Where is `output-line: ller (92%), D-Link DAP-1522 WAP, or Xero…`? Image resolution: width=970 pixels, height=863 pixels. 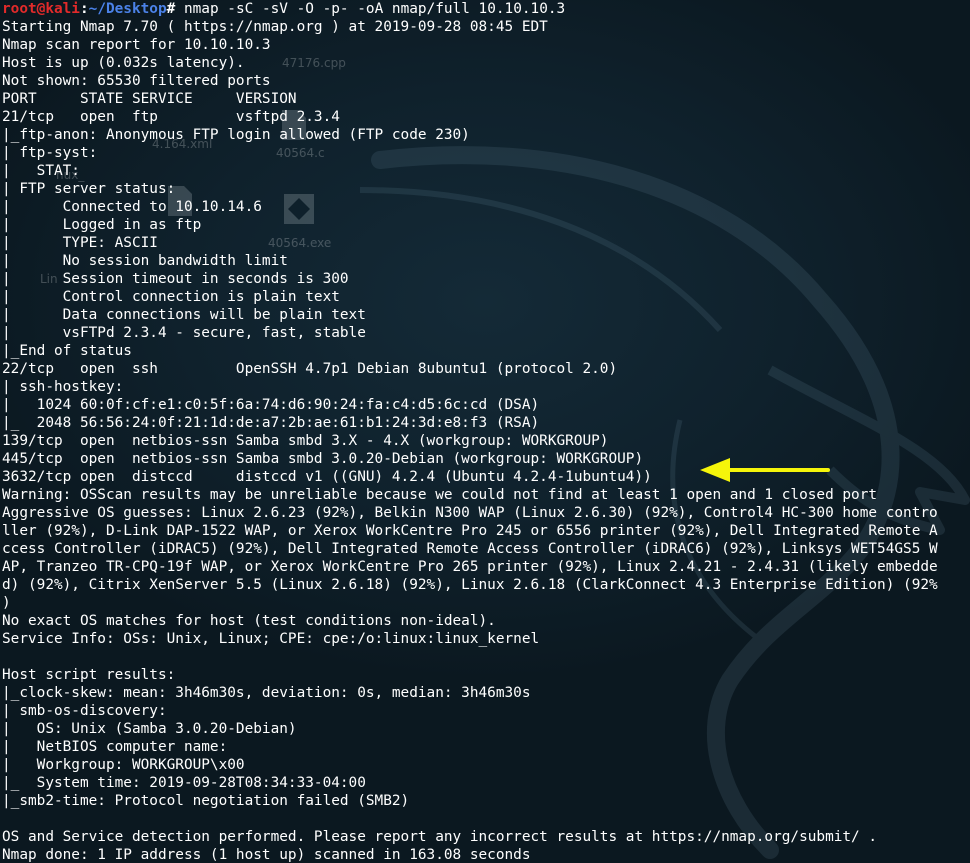 output-line: ller (92%), D-Link DAP-1522 WAP, or Xero… is located at coordinates (470, 531).